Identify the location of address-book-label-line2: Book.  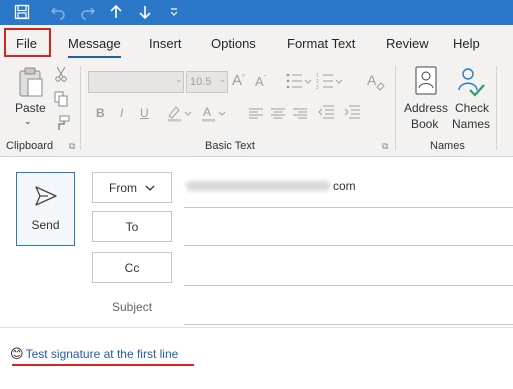
(424, 124).